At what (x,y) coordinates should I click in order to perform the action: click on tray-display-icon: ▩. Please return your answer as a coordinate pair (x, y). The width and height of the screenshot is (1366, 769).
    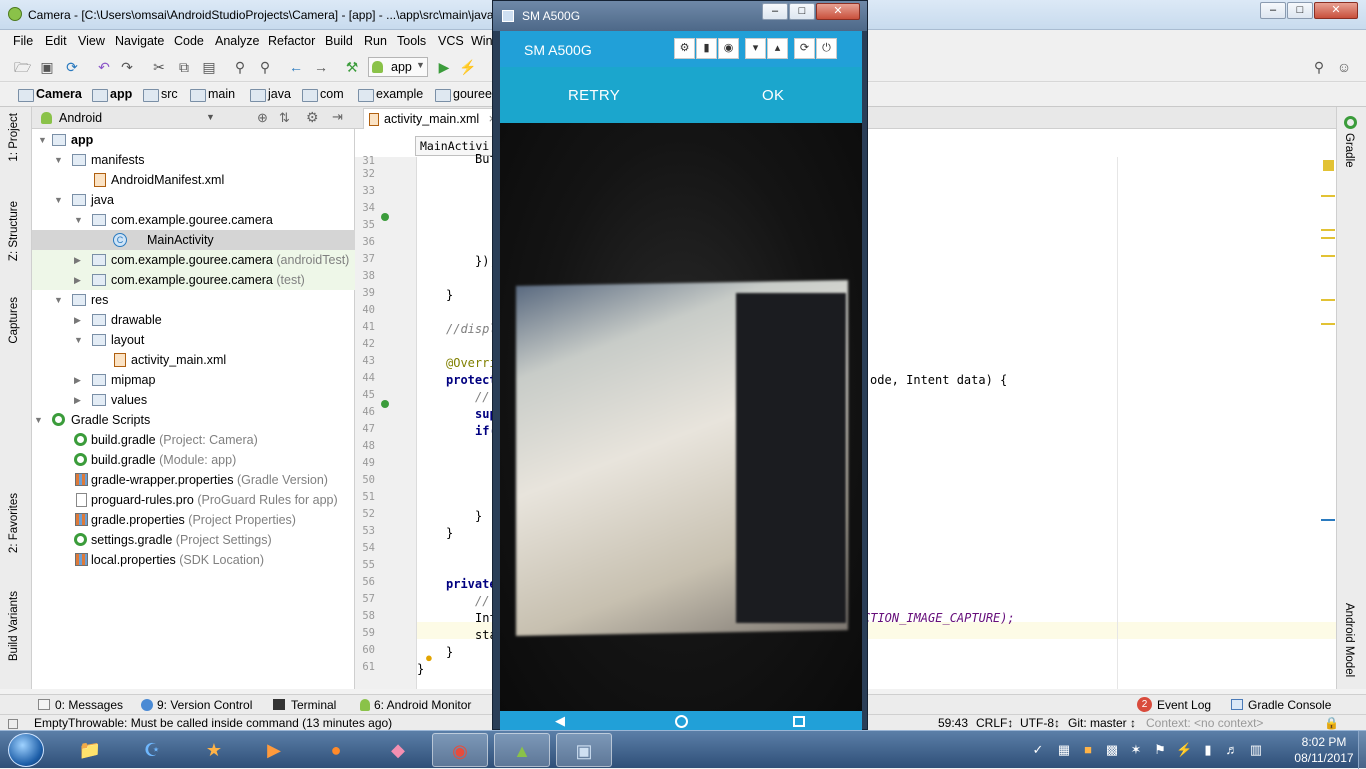
    Looking at the image, I should click on (1112, 750).